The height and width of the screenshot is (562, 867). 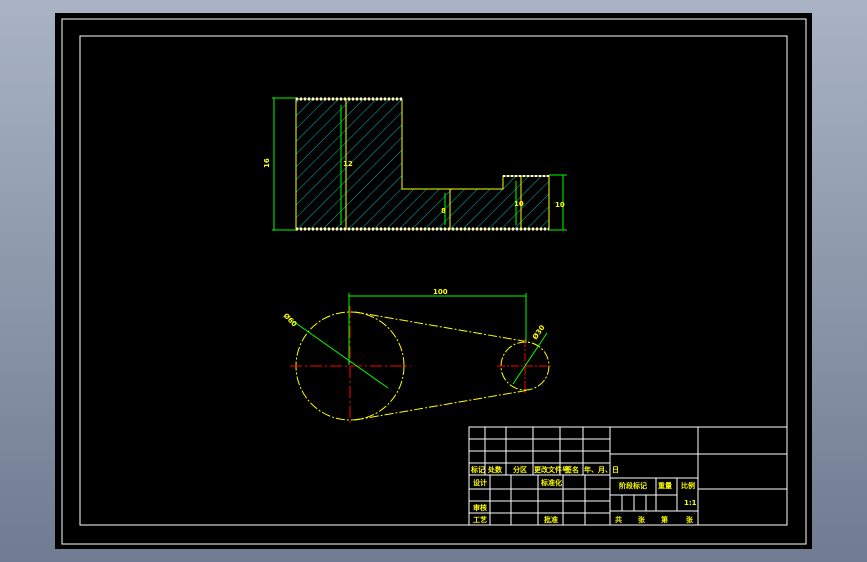 I want to click on dim-step-height: 8, so click(x=443, y=211).